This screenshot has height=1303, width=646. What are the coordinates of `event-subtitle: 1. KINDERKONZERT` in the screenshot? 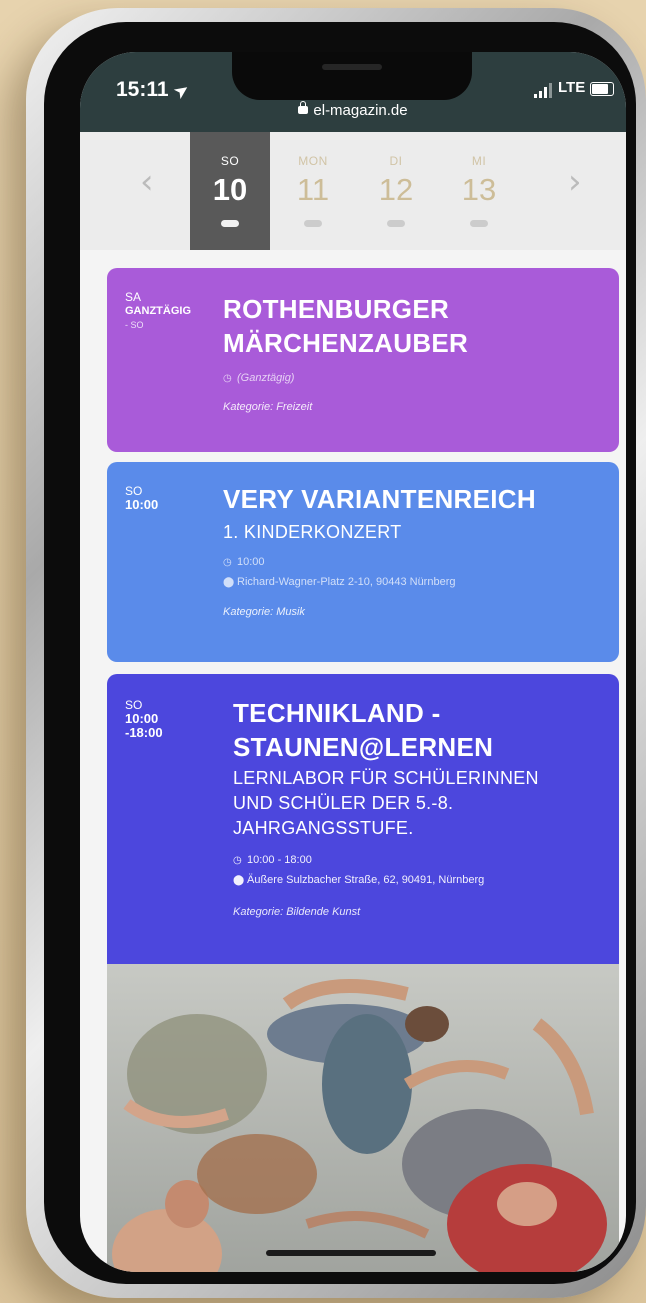 It's located at (312, 532).